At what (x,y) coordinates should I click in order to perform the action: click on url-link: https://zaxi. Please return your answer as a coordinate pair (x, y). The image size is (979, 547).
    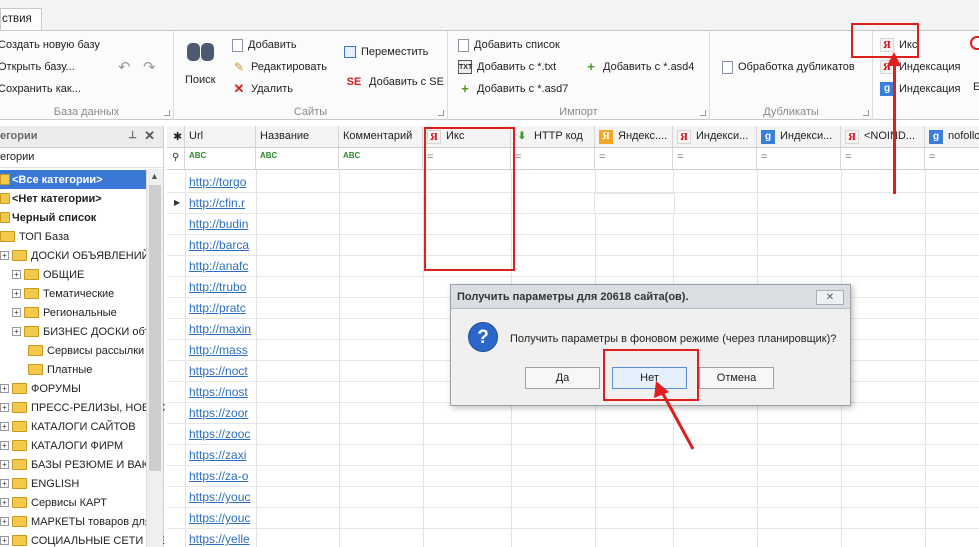
    Looking at the image, I should click on (220, 455).